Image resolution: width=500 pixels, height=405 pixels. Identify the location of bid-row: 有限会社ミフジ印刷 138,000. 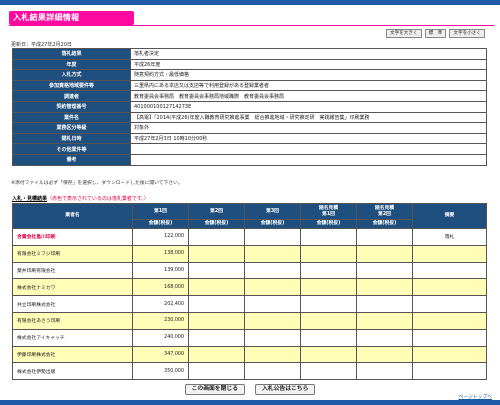
(249, 253).